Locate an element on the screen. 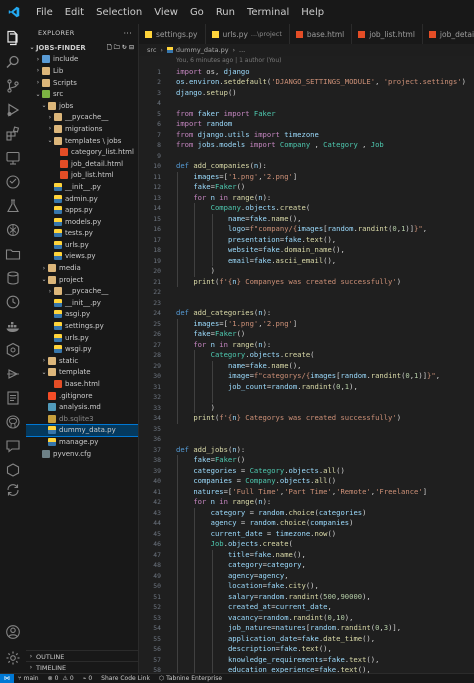 Image resolution: width=474 pixels, height=683 pixels. tree-file: db.sqlite3 is located at coordinates (82, 419).